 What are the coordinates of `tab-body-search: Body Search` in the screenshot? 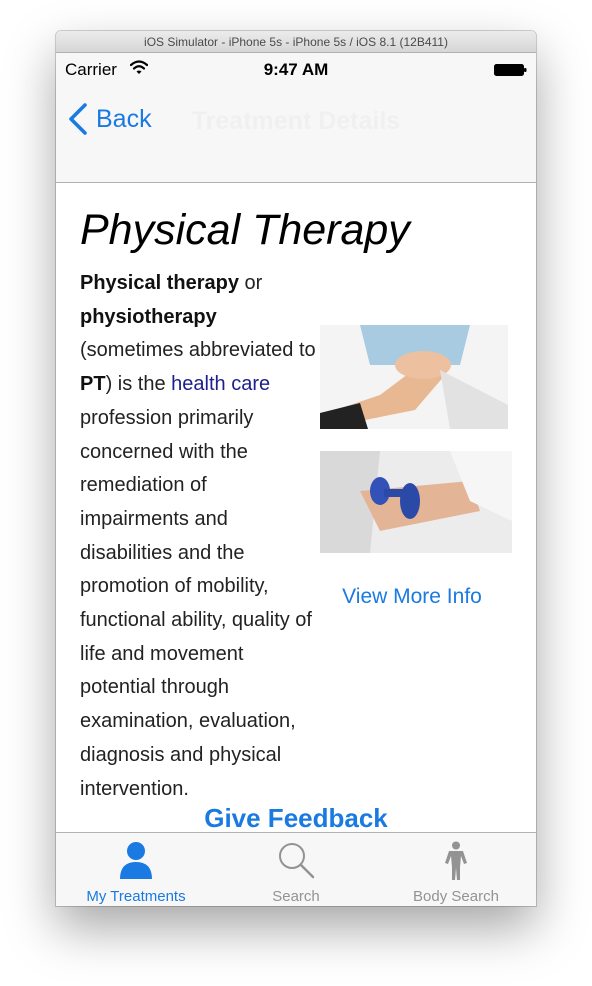 It's located at (456, 869).